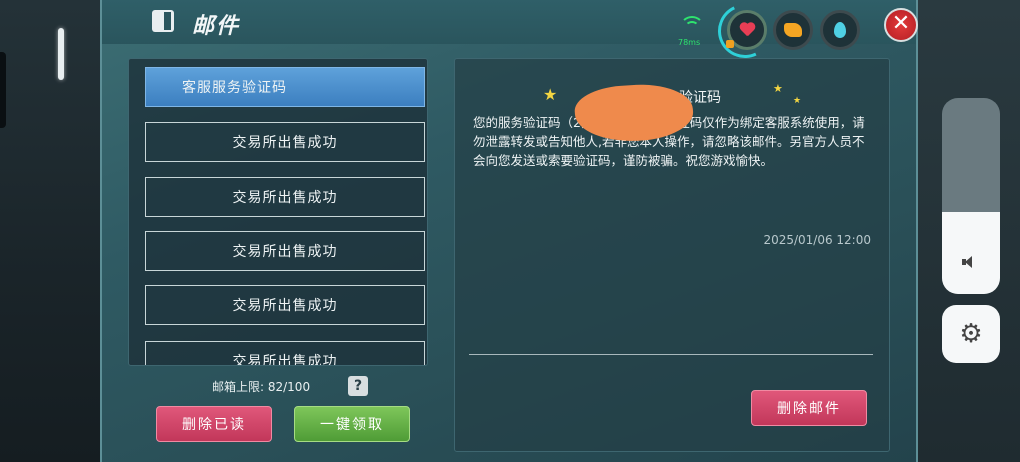 The height and width of the screenshot is (462, 1020). What do you see at coordinates (809, 408) in the screenshot?
I see `delete-mail-button: 删除邮件` at bounding box center [809, 408].